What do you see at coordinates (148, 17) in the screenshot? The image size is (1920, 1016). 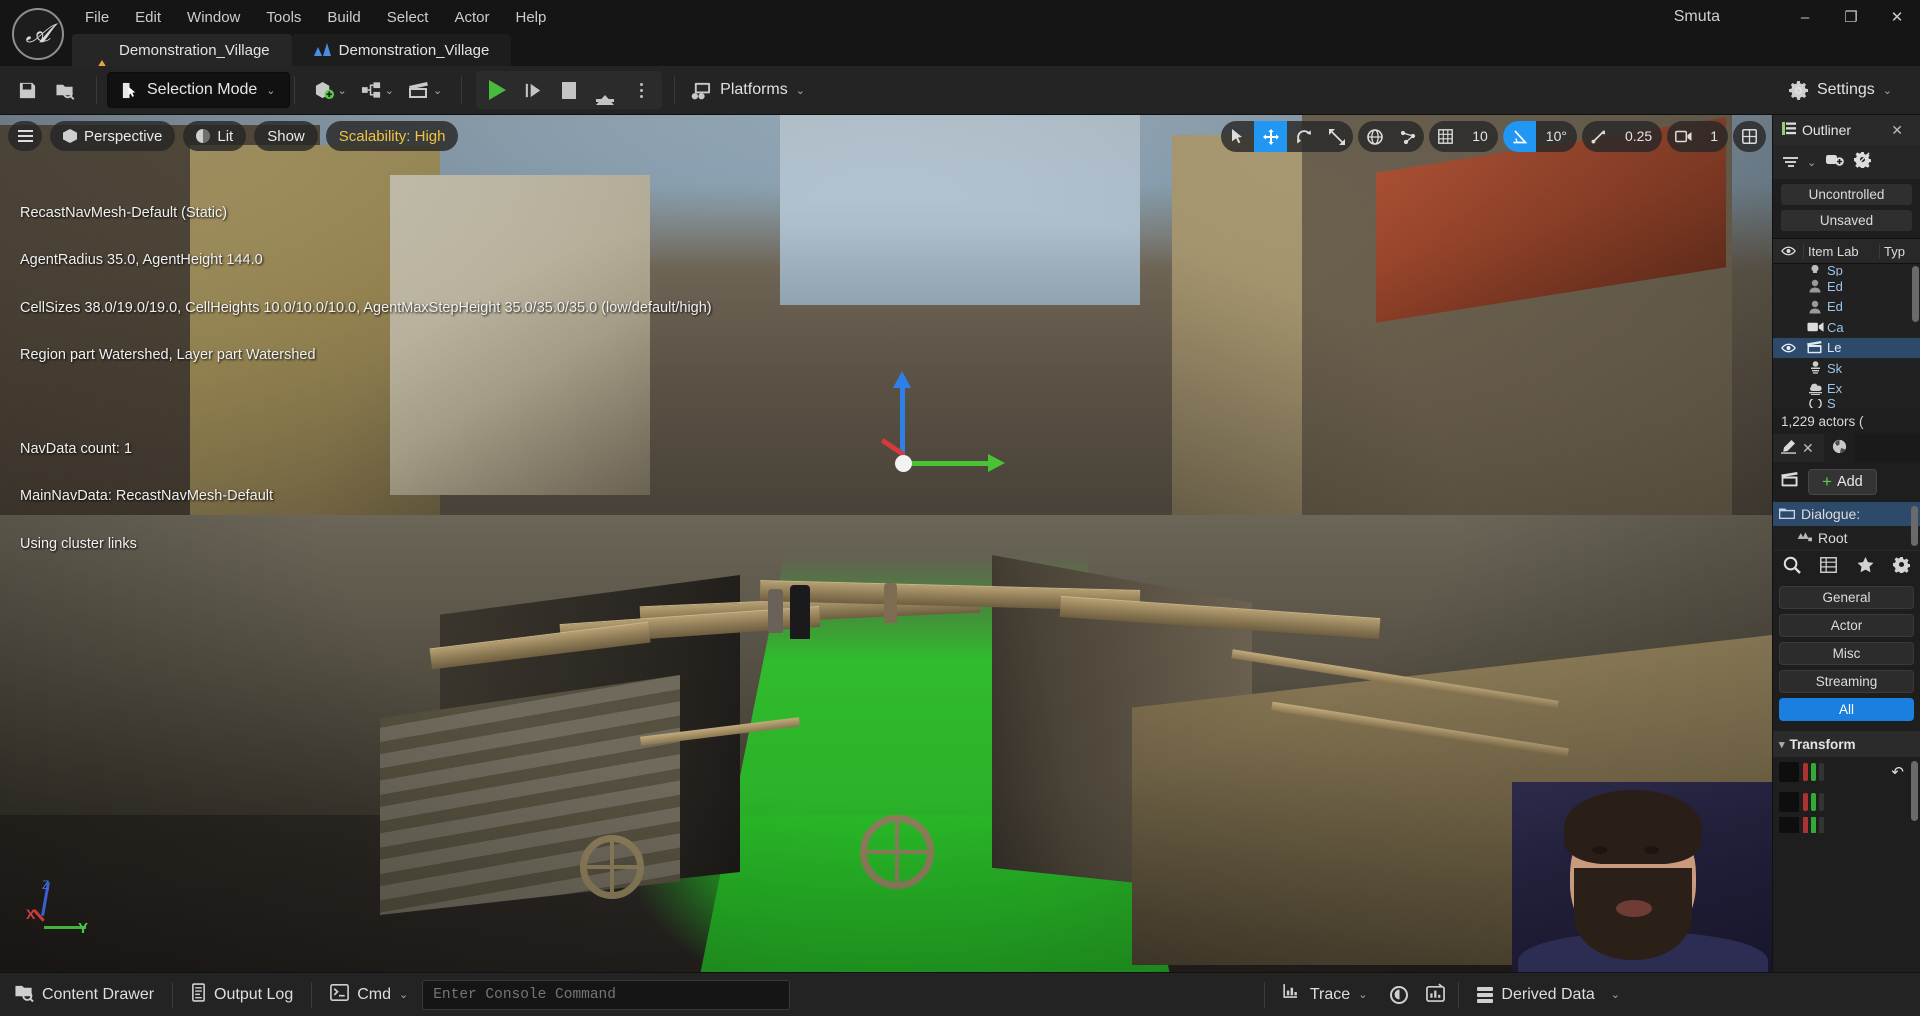 I see `menu-item-edit: Edit` at bounding box center [148, 17].